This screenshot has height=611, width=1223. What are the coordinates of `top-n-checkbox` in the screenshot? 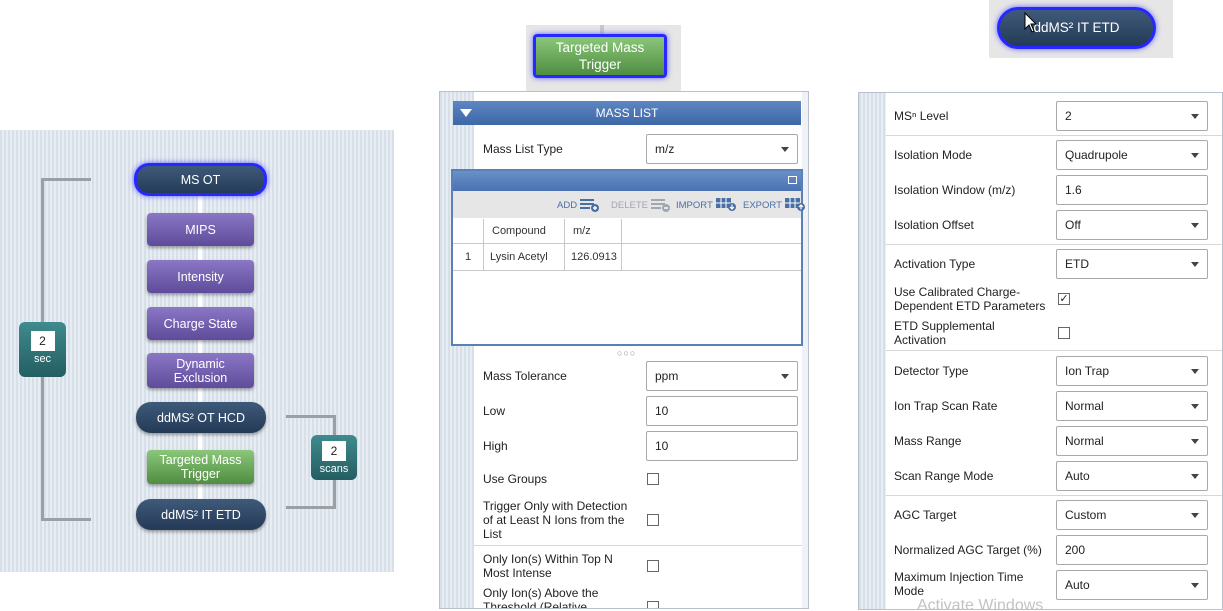 It's located at (653, 566).